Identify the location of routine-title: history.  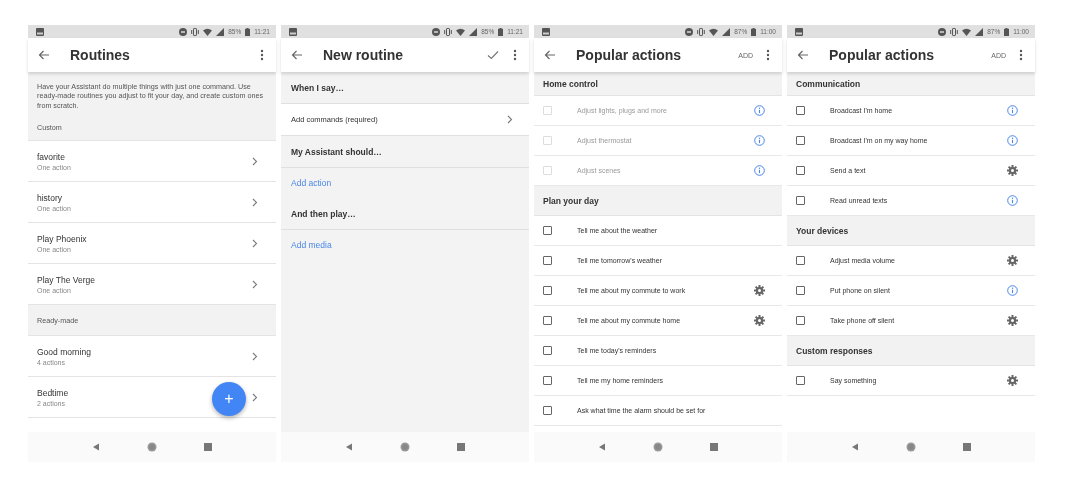
(50, 197).